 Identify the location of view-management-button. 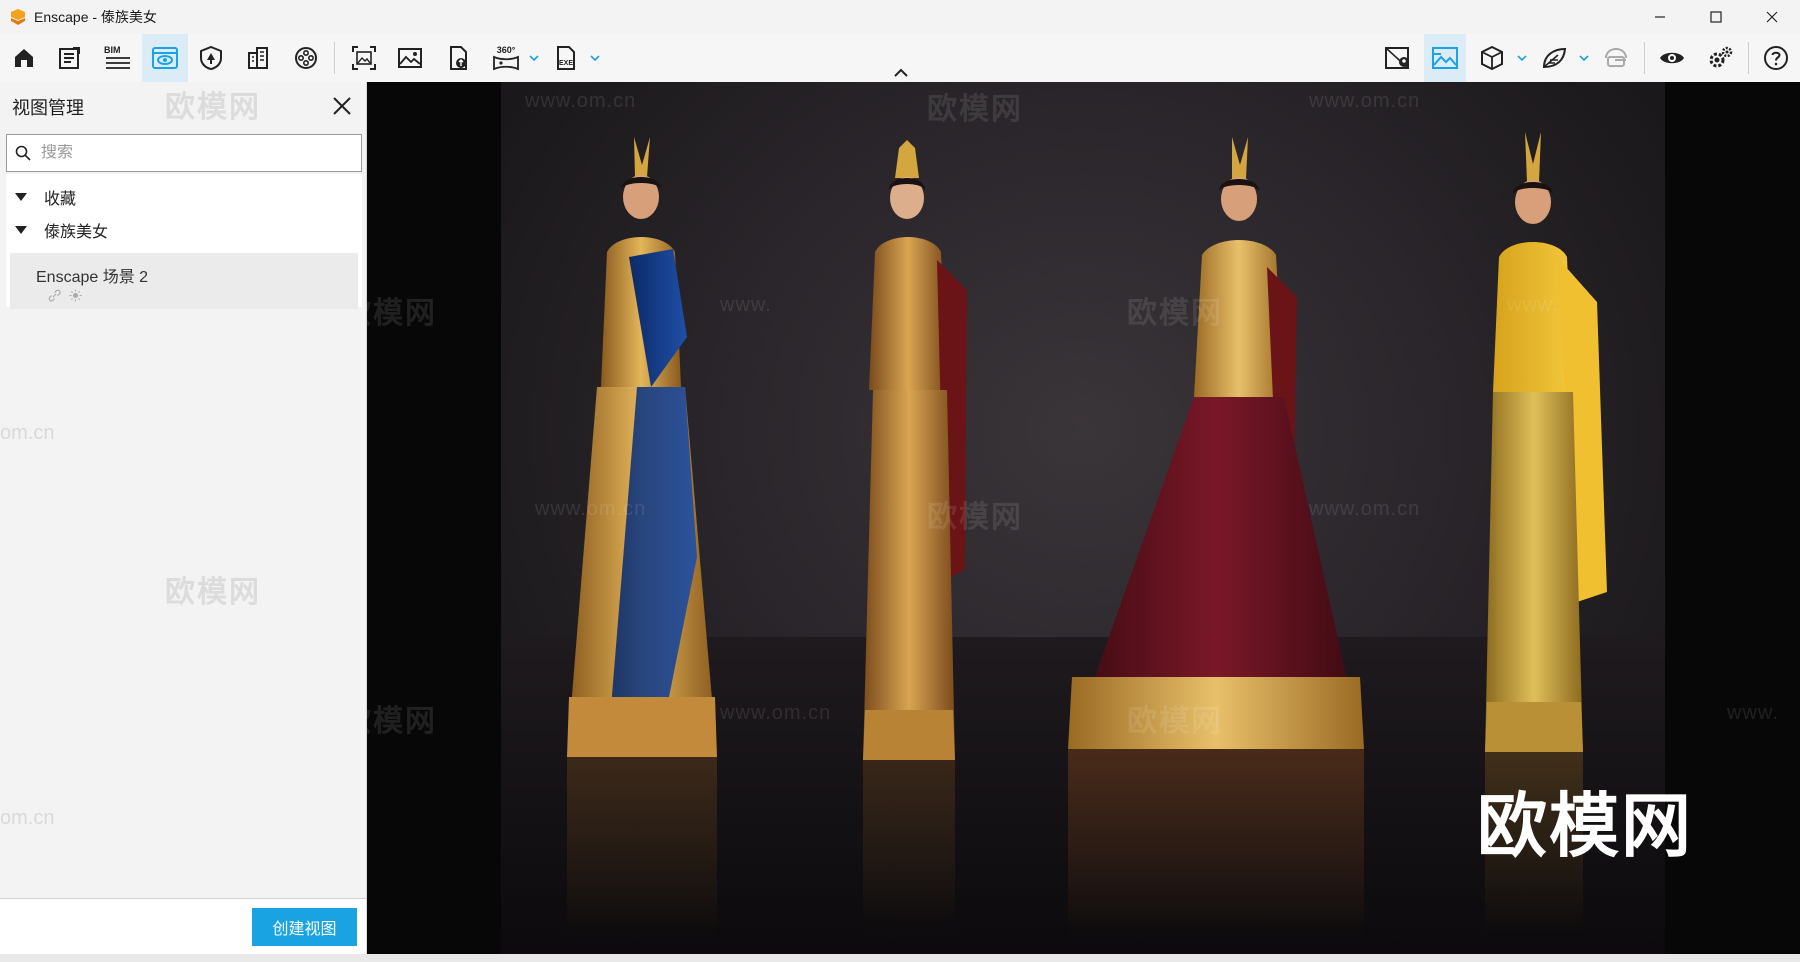
(165, 58).